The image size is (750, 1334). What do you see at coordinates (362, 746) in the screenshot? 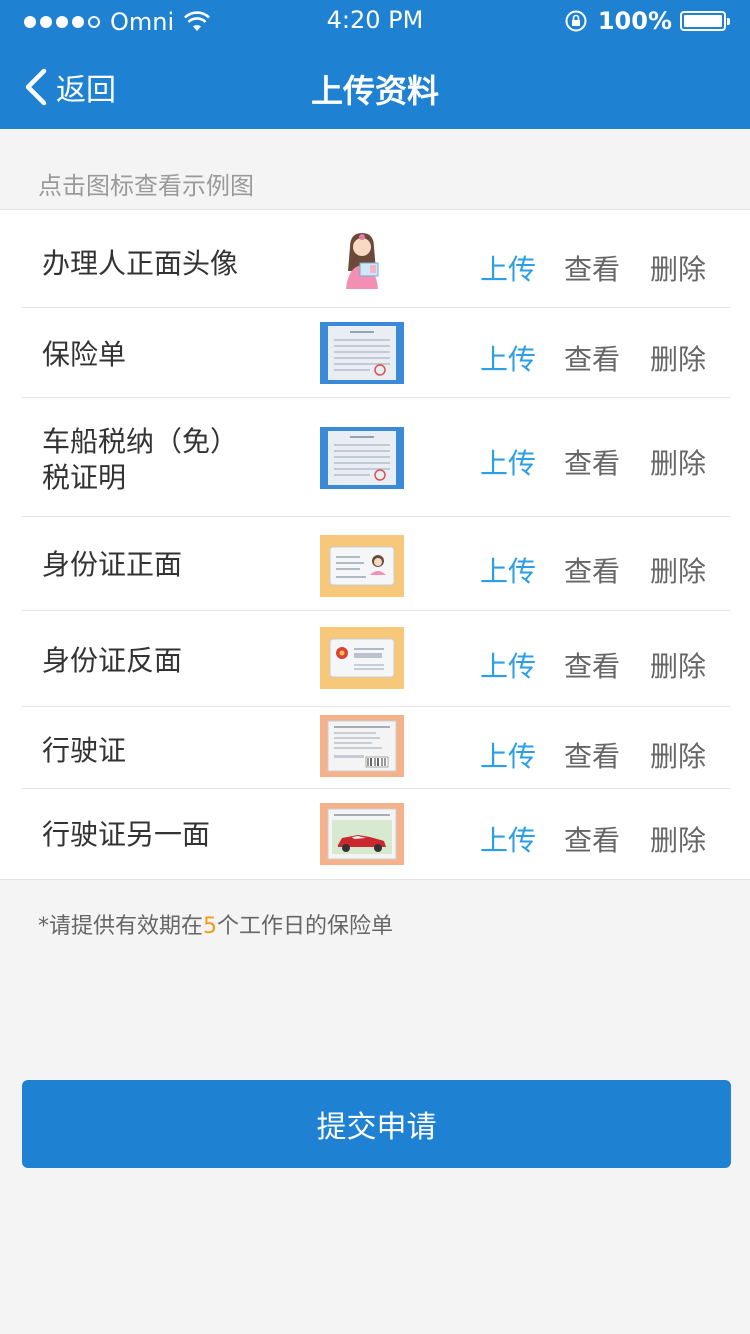
I see `vehicle-license-icon` at bounding box center [362, 746].